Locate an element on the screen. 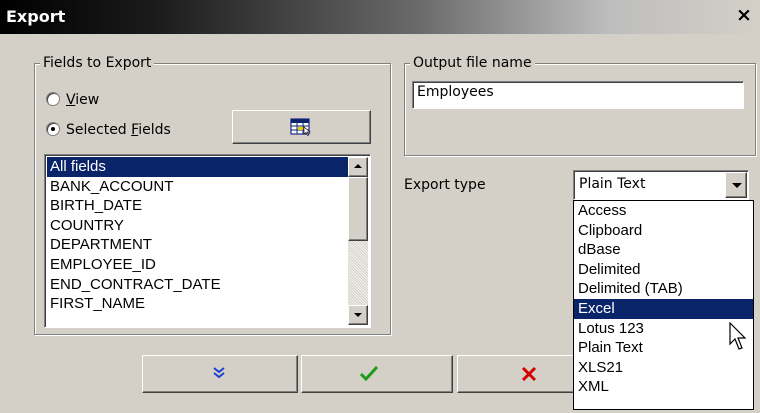  ok-button is located at coordinates (377, 374).